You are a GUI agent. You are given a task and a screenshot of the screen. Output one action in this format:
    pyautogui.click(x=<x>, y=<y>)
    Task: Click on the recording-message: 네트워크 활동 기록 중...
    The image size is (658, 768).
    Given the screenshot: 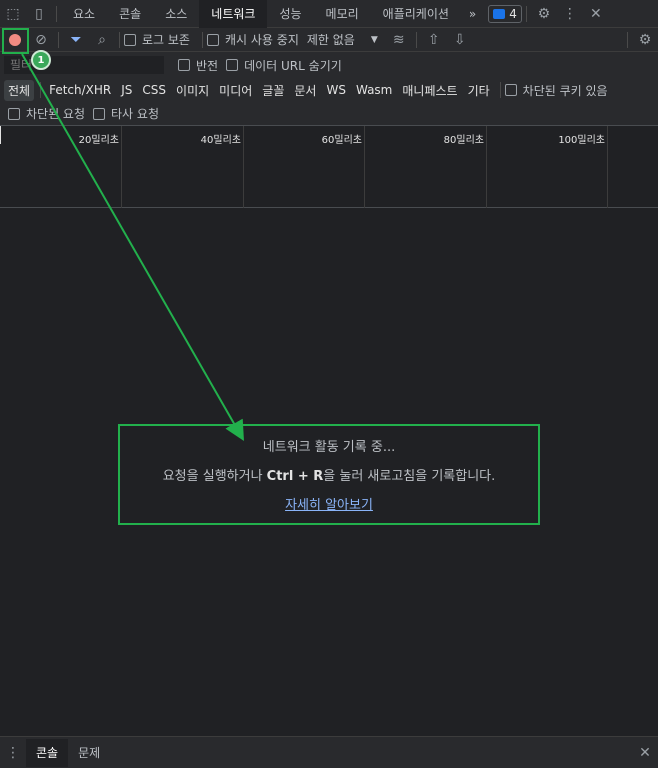 What is the action you would take?
    pyautogui.click(x=329, y=447)
    